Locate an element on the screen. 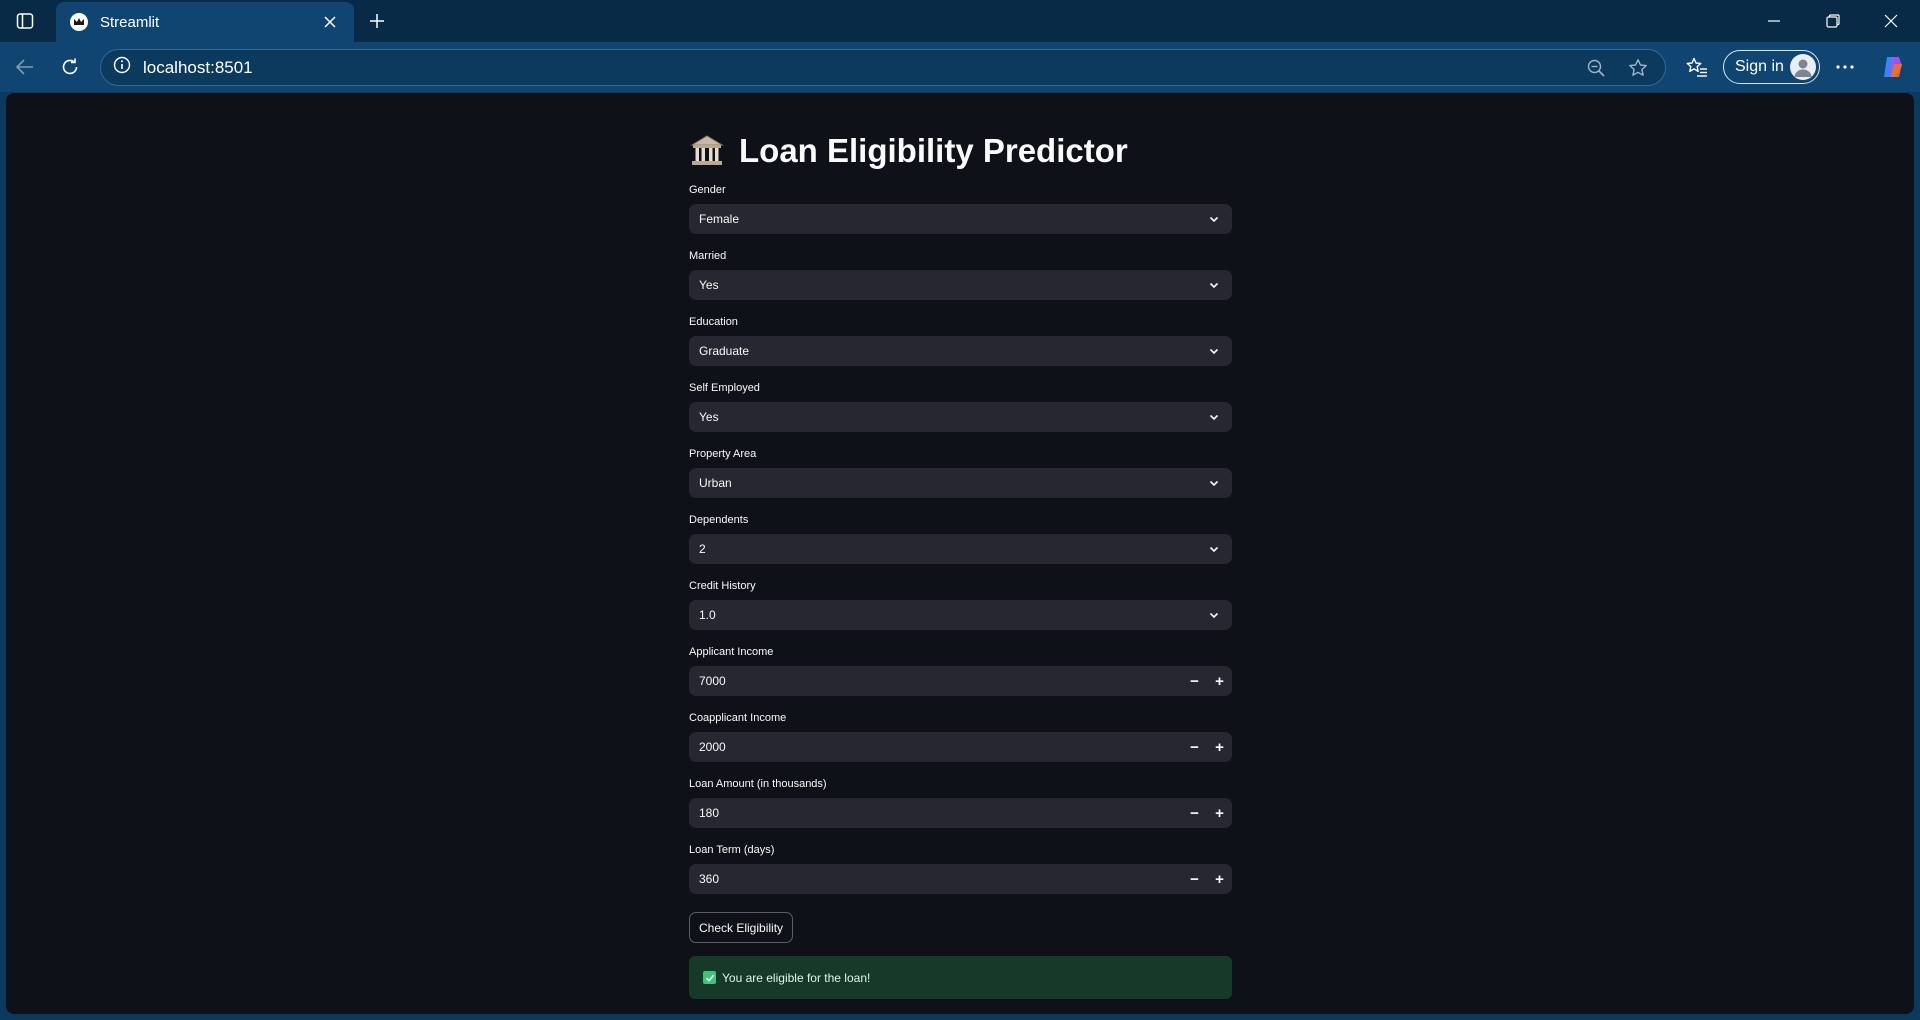 The height and width of the screenshot is (1020, 1920). address-bar: localhost:8501 is located at coordinates (883, 67).